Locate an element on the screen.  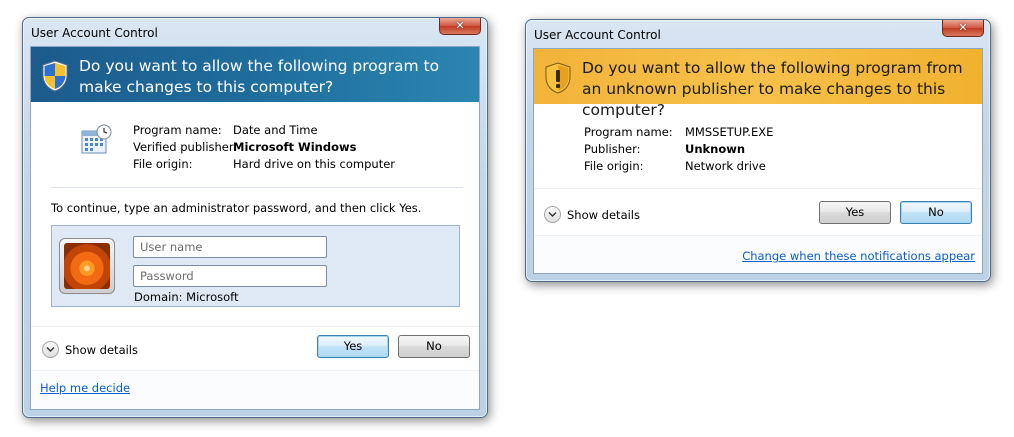
program-name-value: MMSSETUP.EXE is located at coordinates (729, 132).